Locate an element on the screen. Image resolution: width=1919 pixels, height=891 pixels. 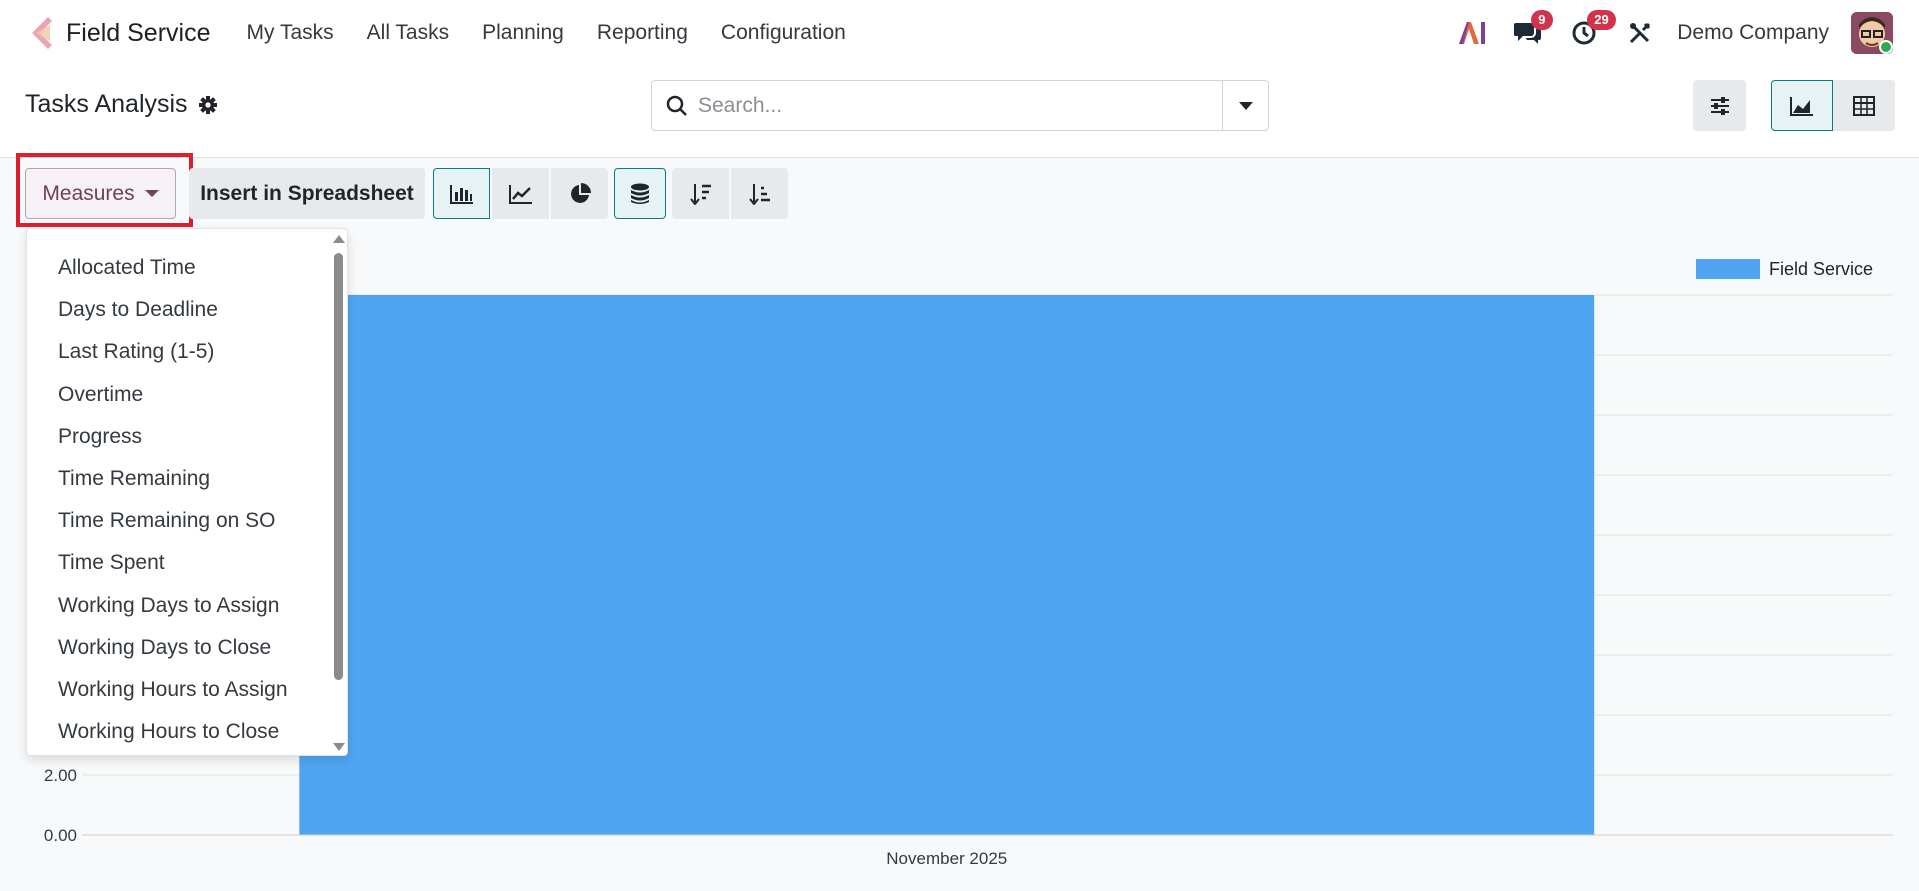
online-status-dot is located at coordinates (1886, 47).